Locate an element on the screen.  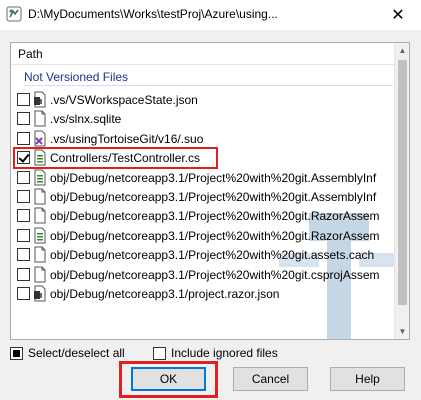
list-item: .vs/usingTortoiseGit/v16/.suo is located at coordinates (203, 138).